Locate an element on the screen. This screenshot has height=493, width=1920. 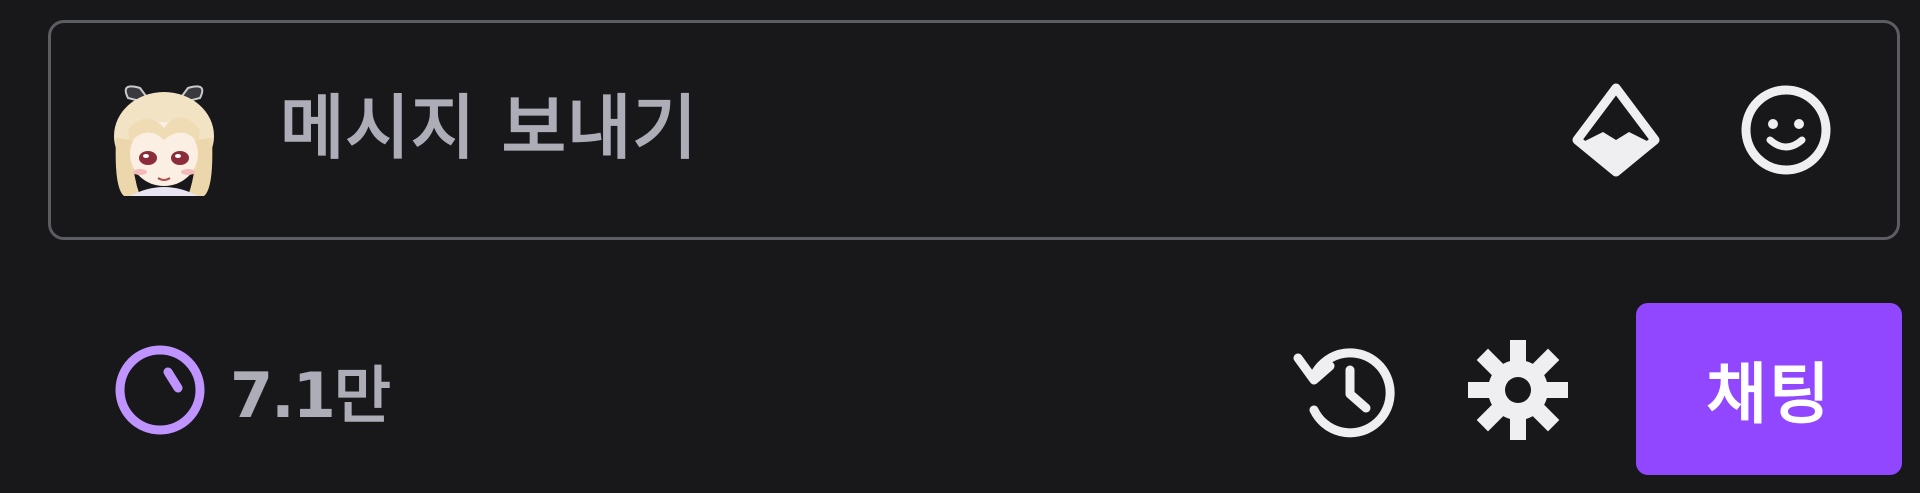
gear-icon is located at coordinates (1518, 390).